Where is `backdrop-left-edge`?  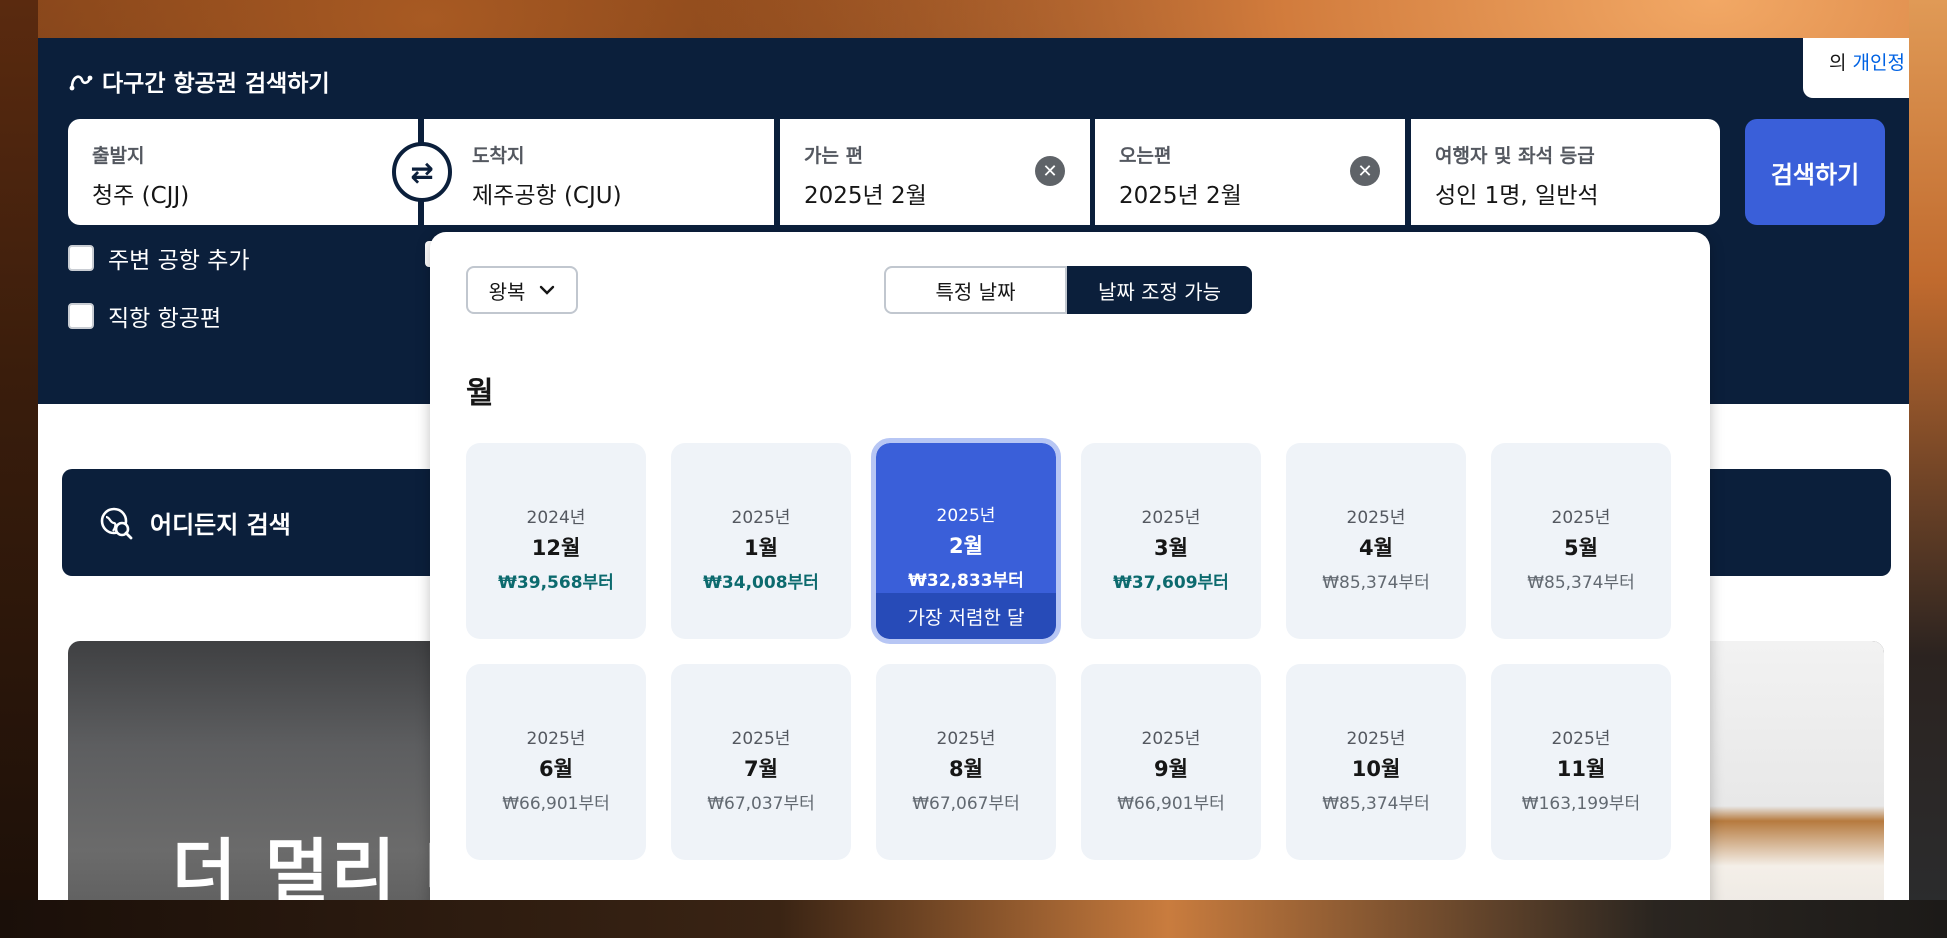
backdrop-left-edge is located at coordinates (19, 469).